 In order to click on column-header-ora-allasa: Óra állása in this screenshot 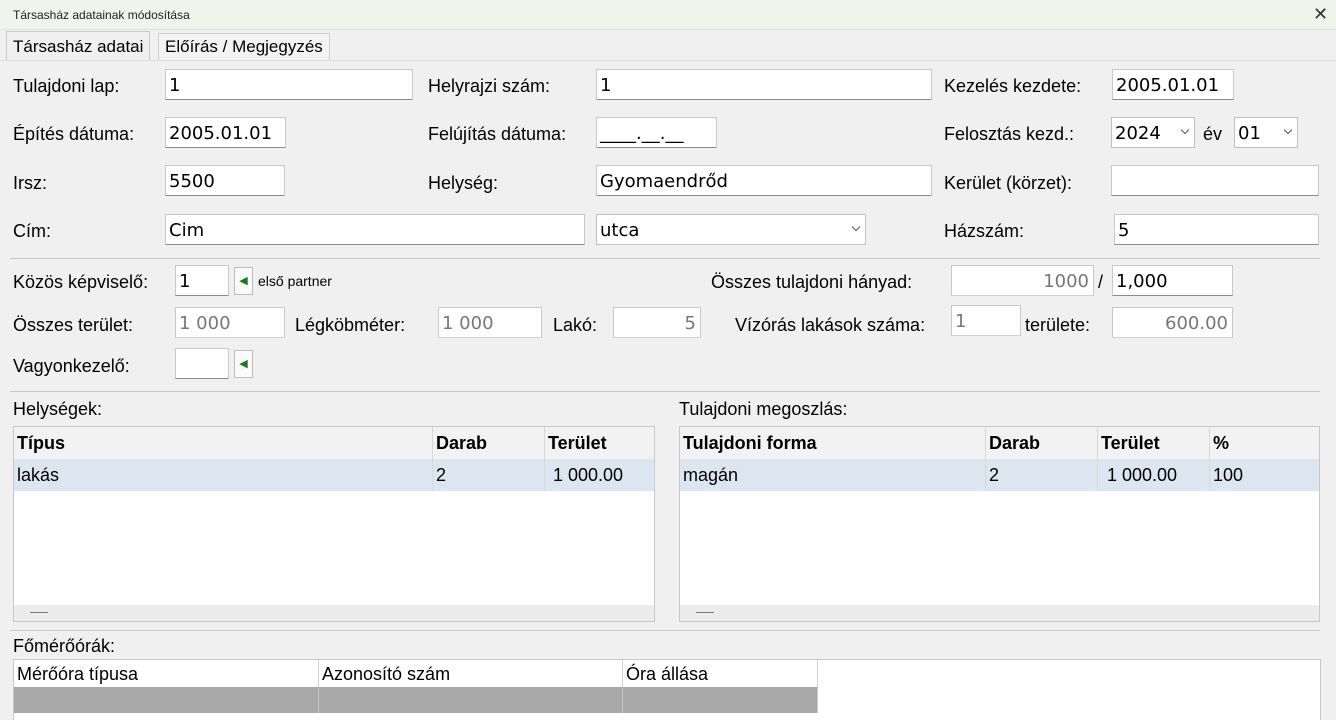, I will do `click(720, 673)`.